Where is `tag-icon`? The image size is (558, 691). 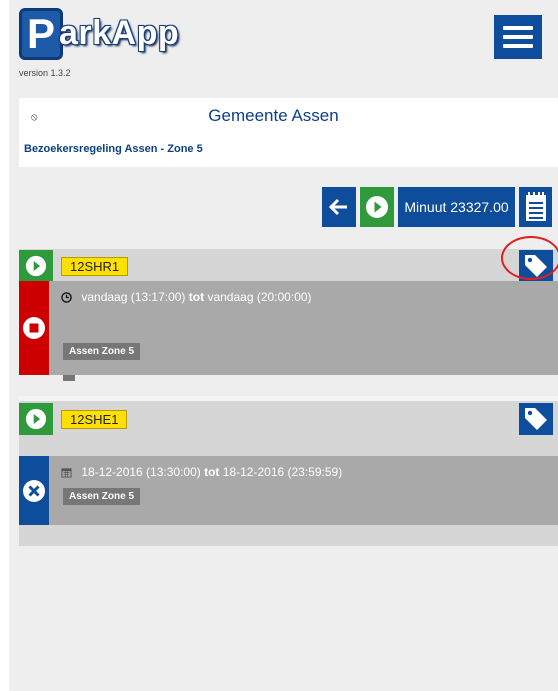
tag-icon is located at coordinates (536, 419).